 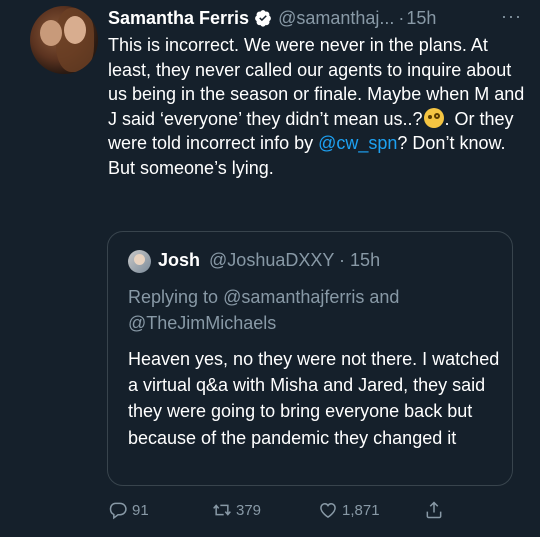 What do you see at coordinates (202, 323) in the screenshot?
I see `reply-mention-thejimmichaels: @TheJimMichaels` at bounding box center [202, 323].